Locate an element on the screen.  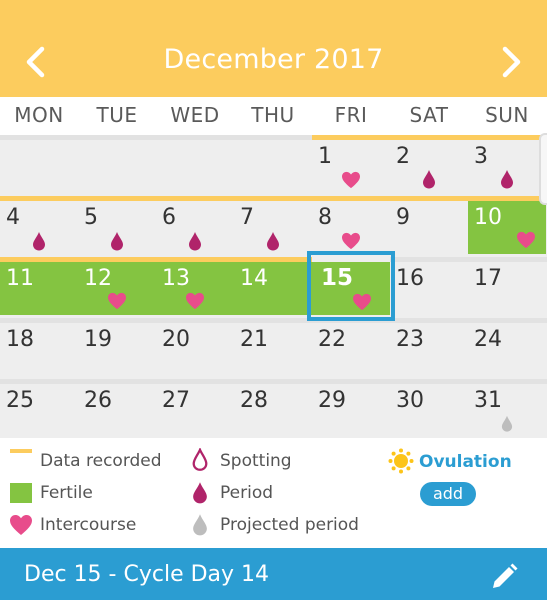
day-number: 26 is located at coordinates (98, 400).